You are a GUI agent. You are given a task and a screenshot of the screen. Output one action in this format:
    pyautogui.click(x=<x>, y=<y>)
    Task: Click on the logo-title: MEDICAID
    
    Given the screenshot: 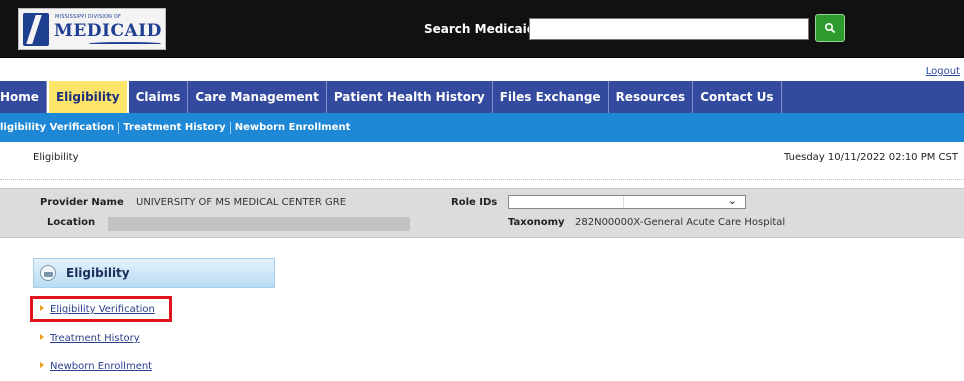 What is the action you would take?
    pyautogui.click(x=108, y=31)
    